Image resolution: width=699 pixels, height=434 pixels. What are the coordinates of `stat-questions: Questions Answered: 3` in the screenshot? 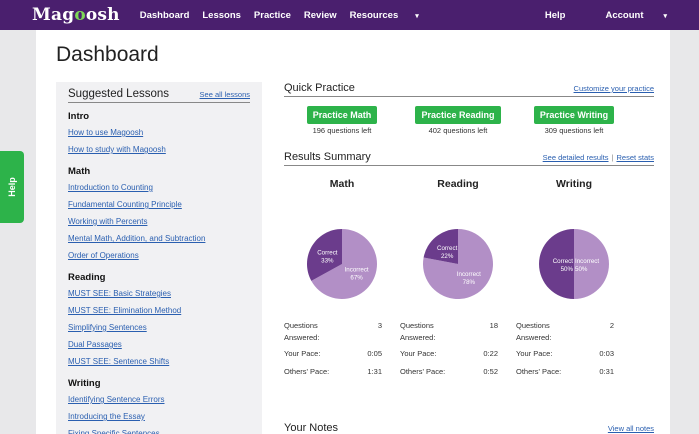 It's located at (342, 334).